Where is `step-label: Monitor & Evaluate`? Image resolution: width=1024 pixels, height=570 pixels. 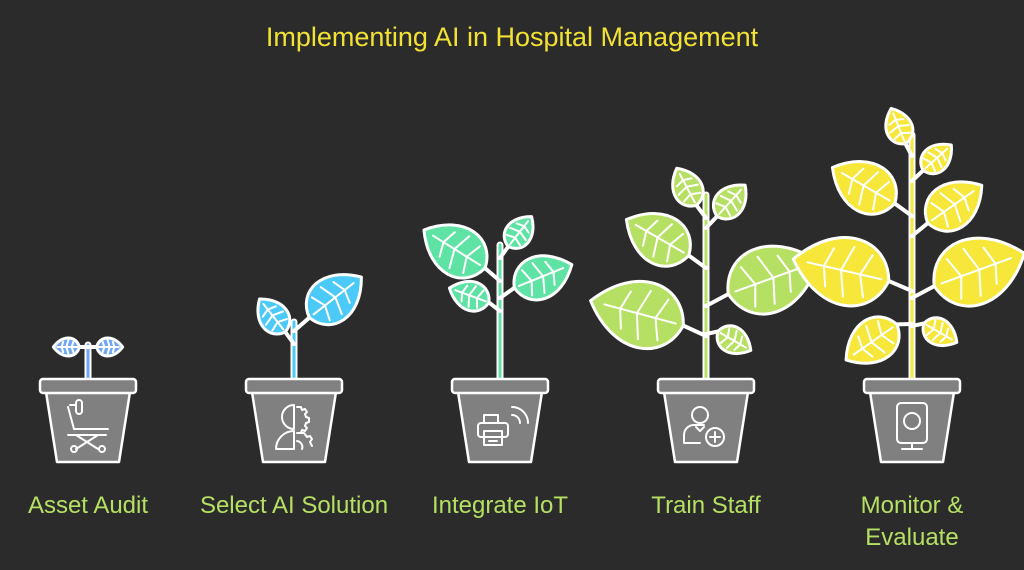 step-label: Monitor & Evaluate is located at coordinates (912, 521).